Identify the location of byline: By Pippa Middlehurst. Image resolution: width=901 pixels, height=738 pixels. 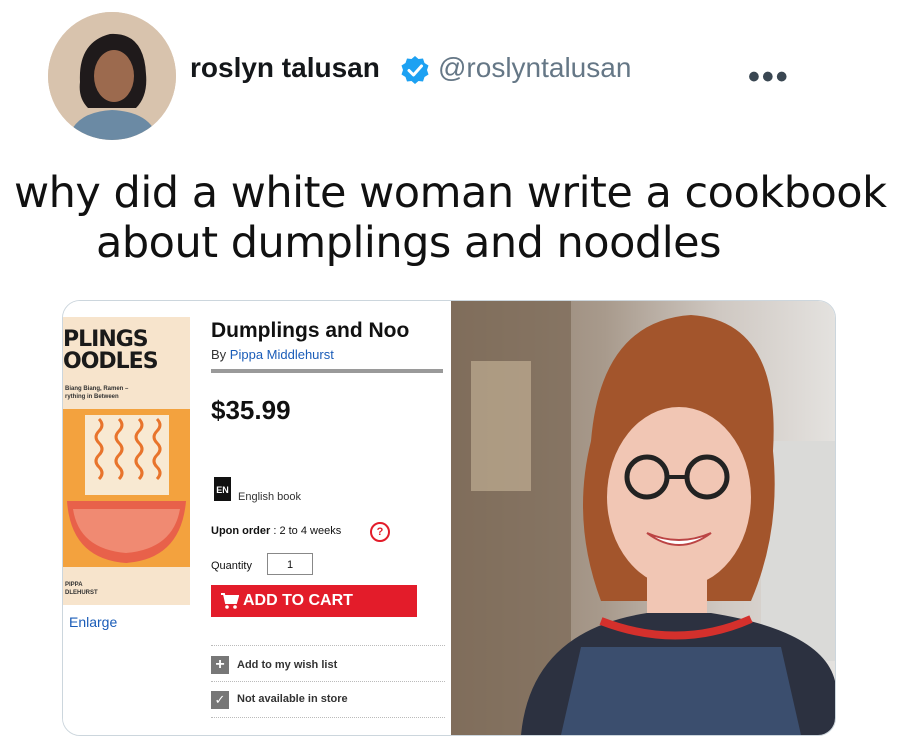
(272, 354).